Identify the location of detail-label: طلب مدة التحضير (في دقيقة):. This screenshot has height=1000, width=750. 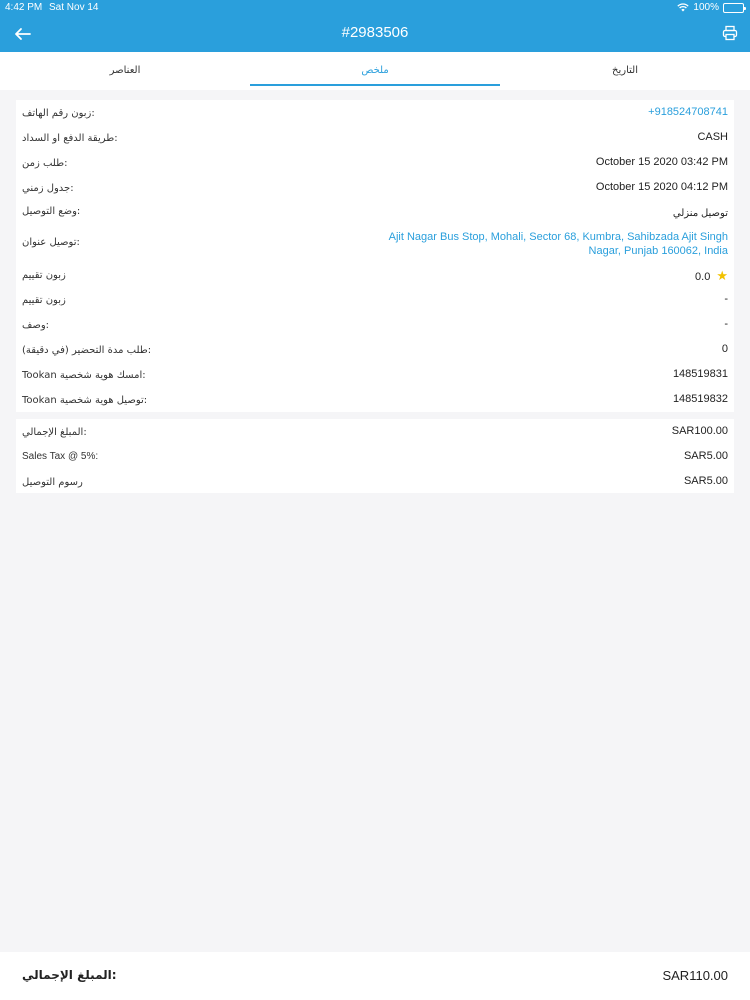
(87, 350).